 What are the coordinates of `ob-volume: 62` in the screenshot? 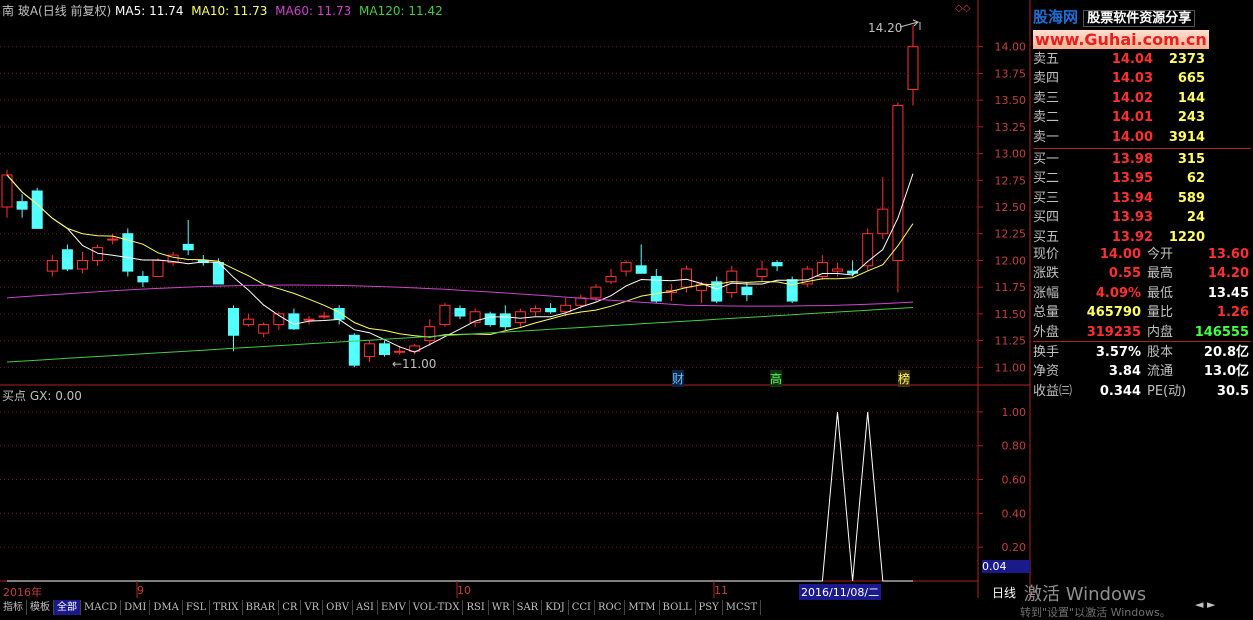 It's located at (1195, 179).